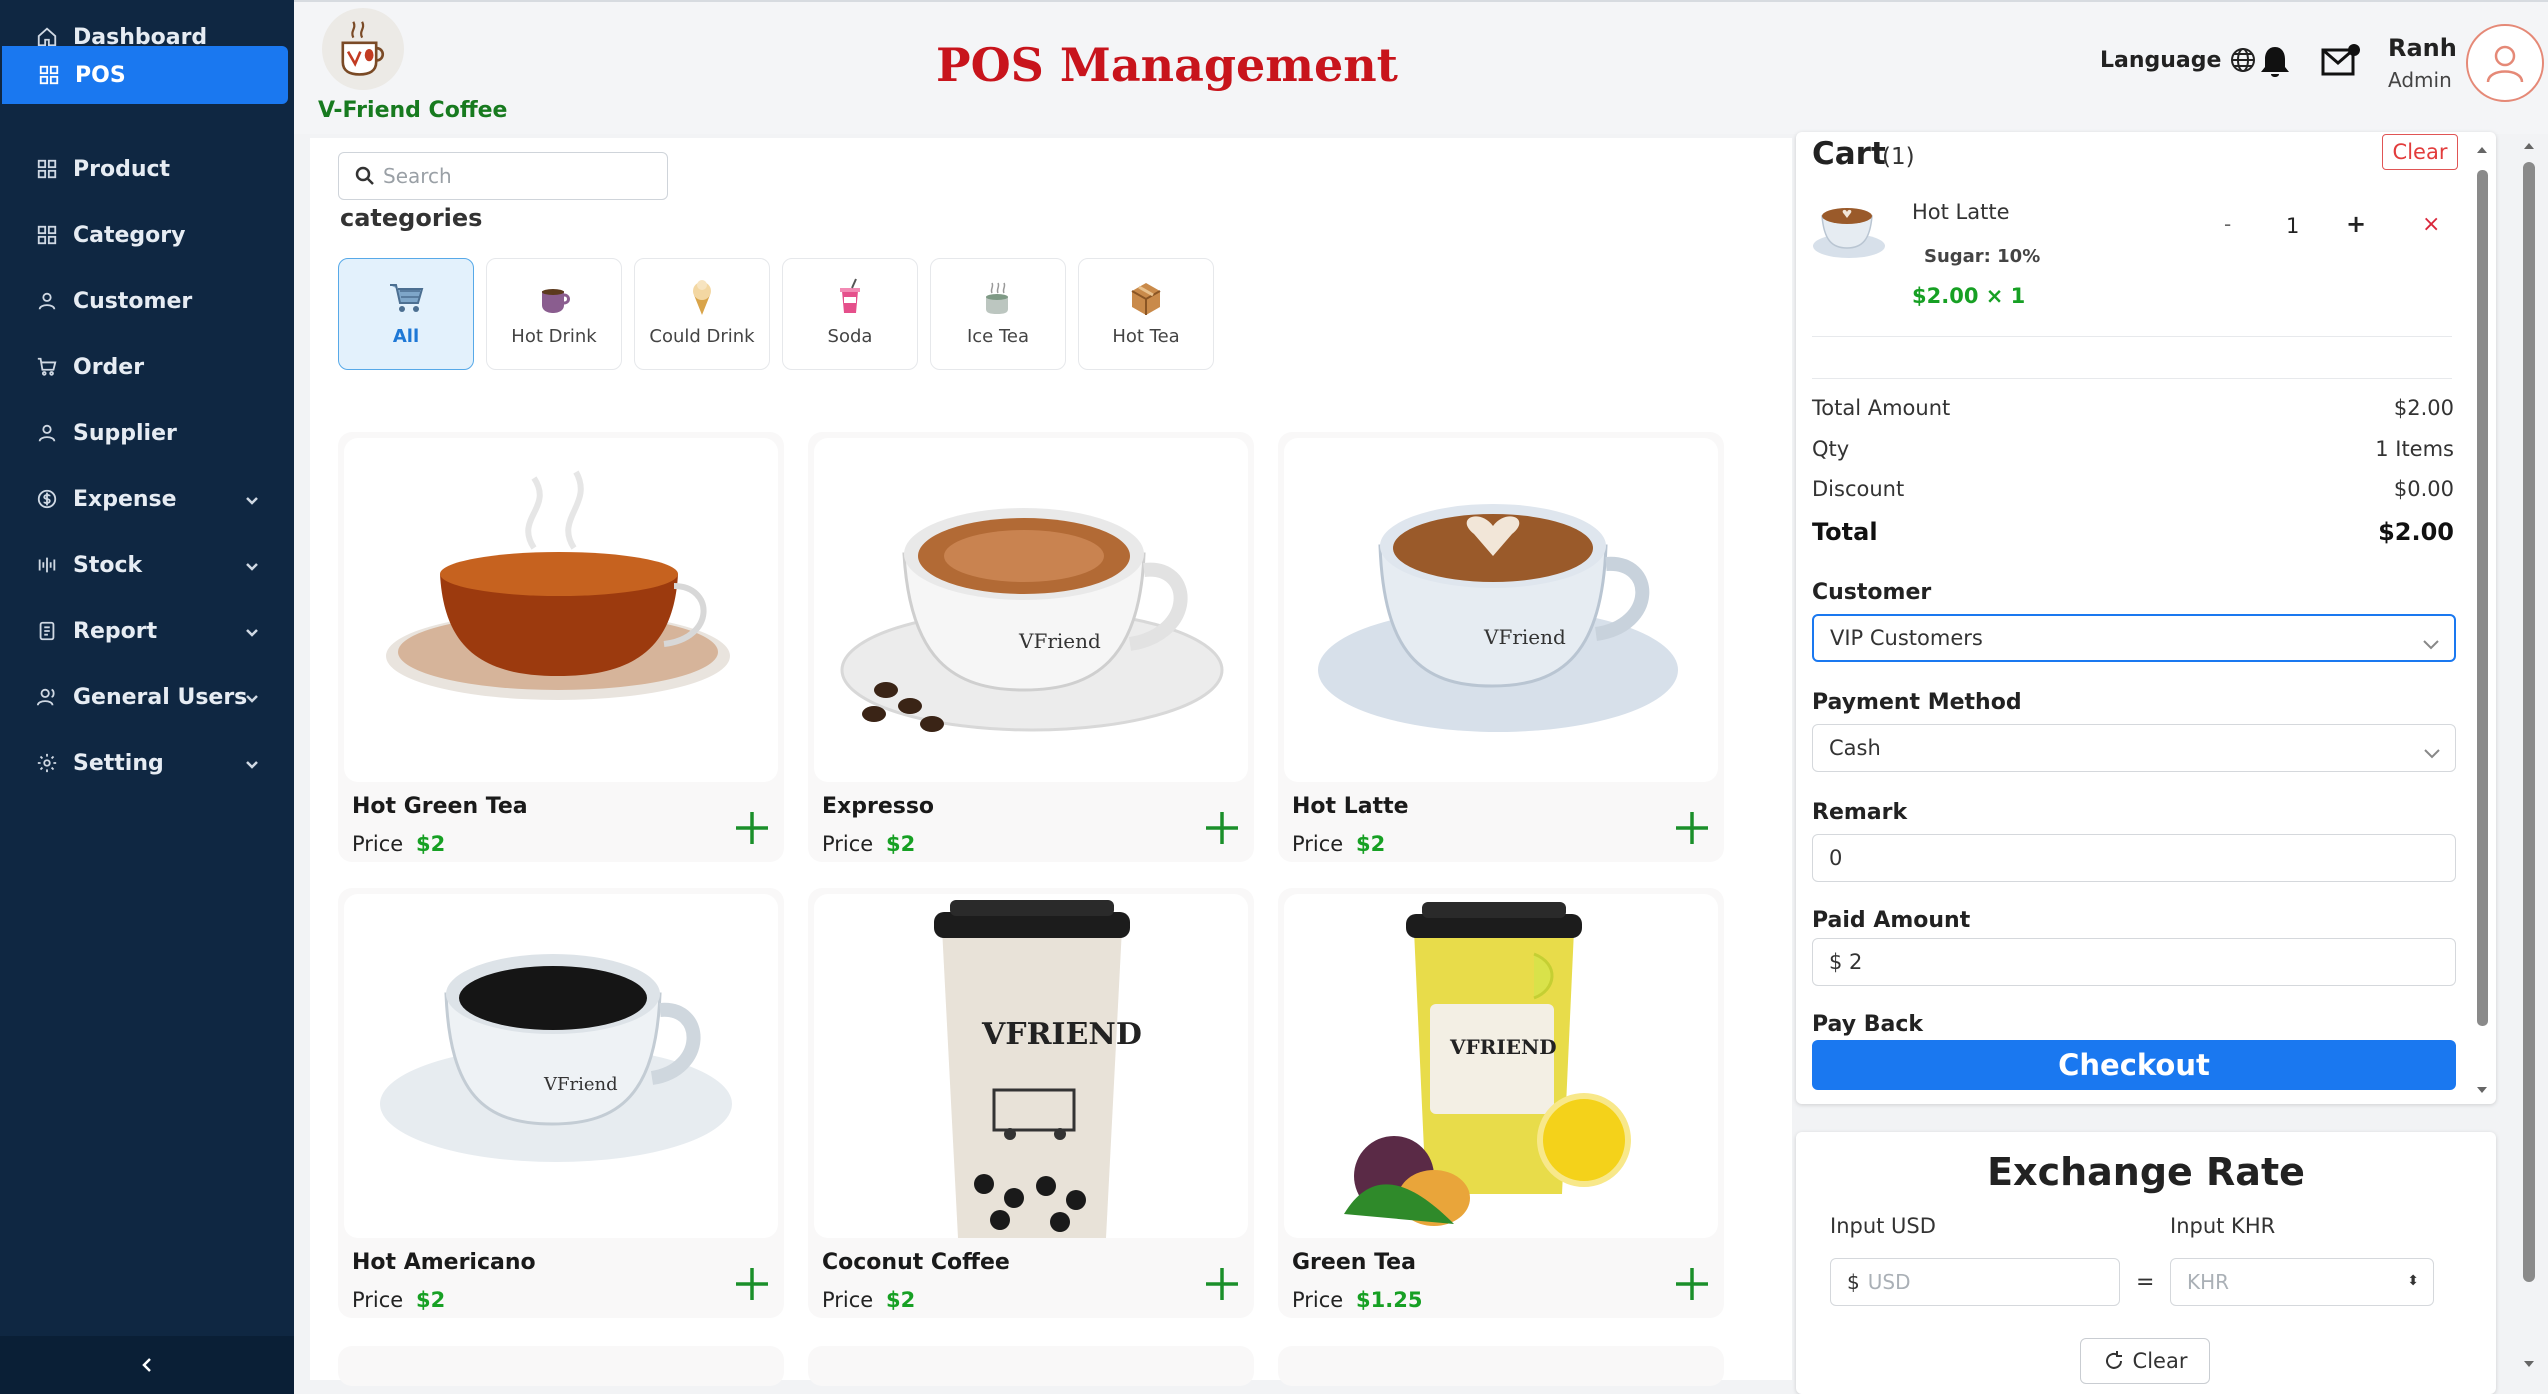 This screenshot has width=2548, height=1394. I want to click on sidebar-item-category: Category, so click(144, 235).